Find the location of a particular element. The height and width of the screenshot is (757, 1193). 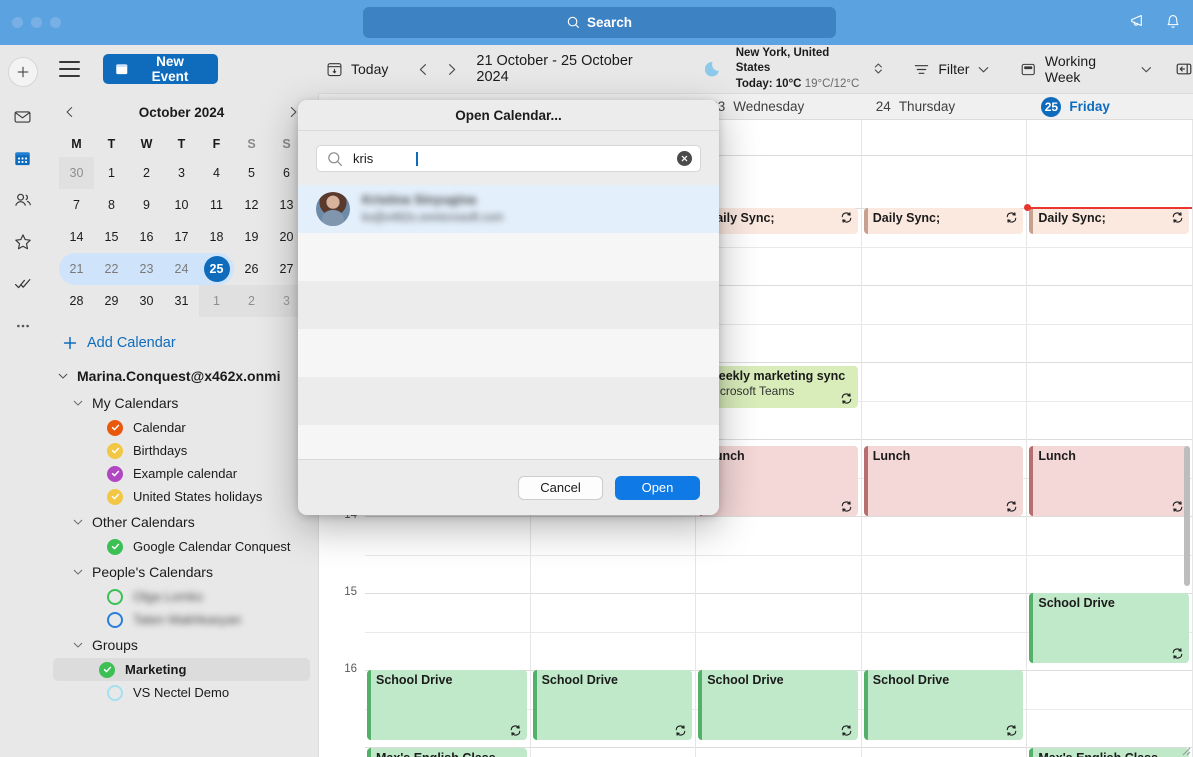

avatar is located at coordinates (333, 209).